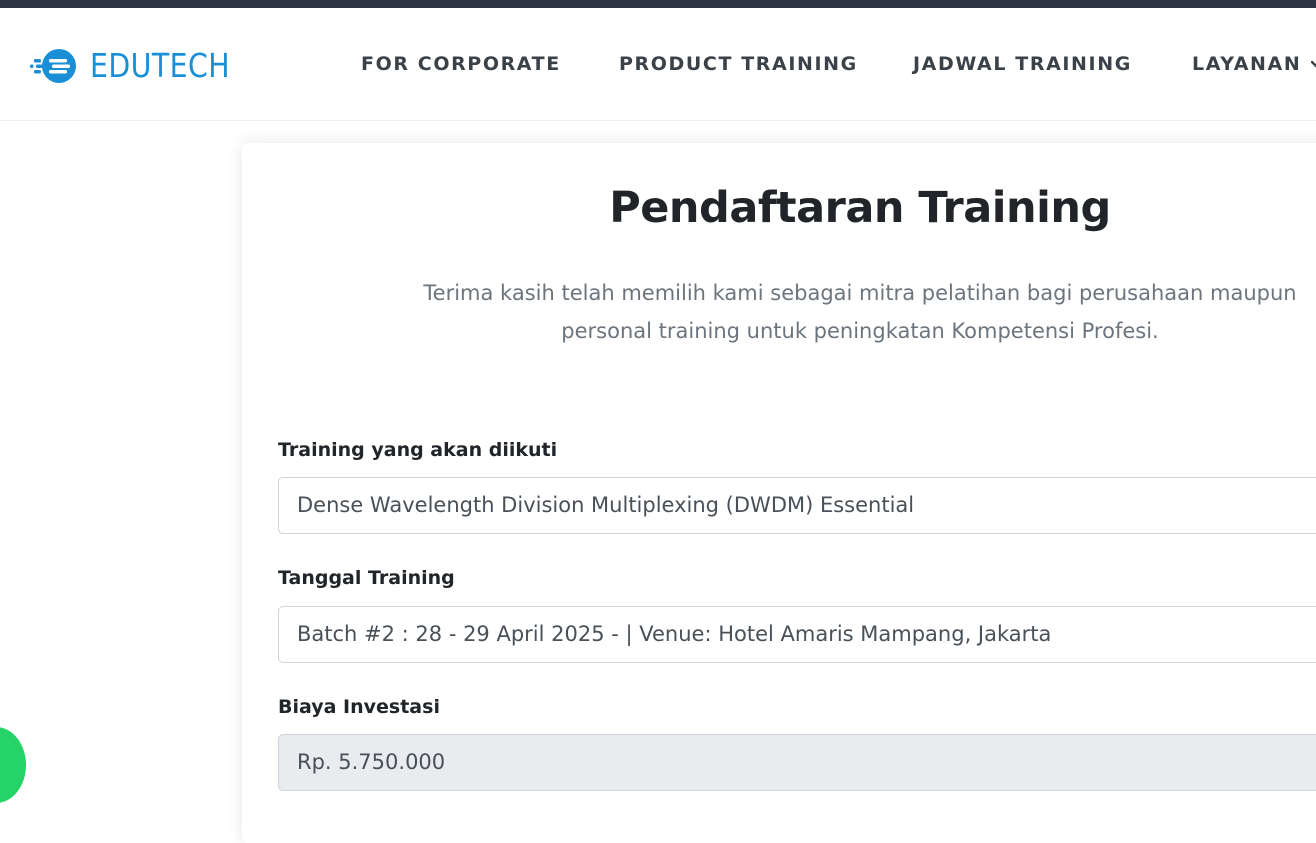  What do you see at coordinates (53, 66) in the screenshot?
I see `rocket-dots-logo-icon` at bounding box center [53, 66].